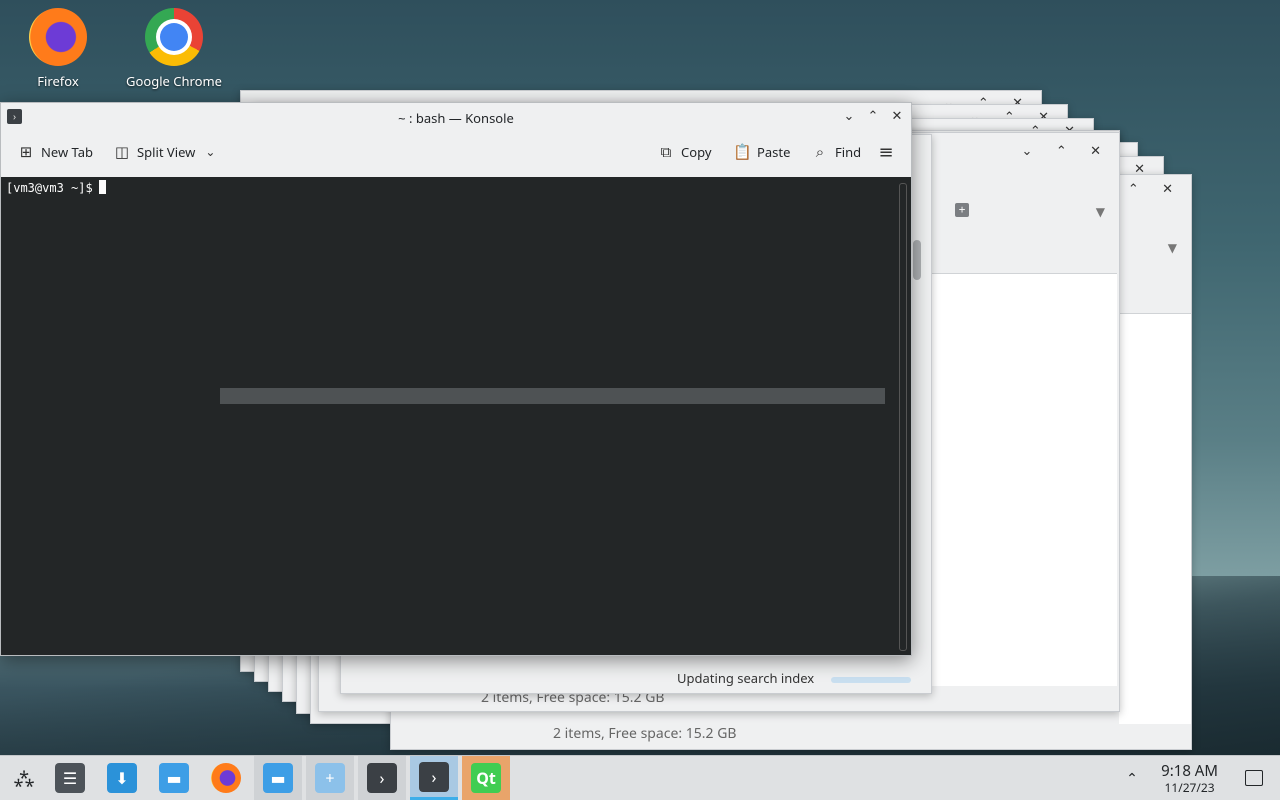 Image resolution: width=1280 pixels, height=800 pixels. What do you see at coordinates (897, 115) in the screenshot?
I see `close-button: ✕` at bounding box center [897, 115].